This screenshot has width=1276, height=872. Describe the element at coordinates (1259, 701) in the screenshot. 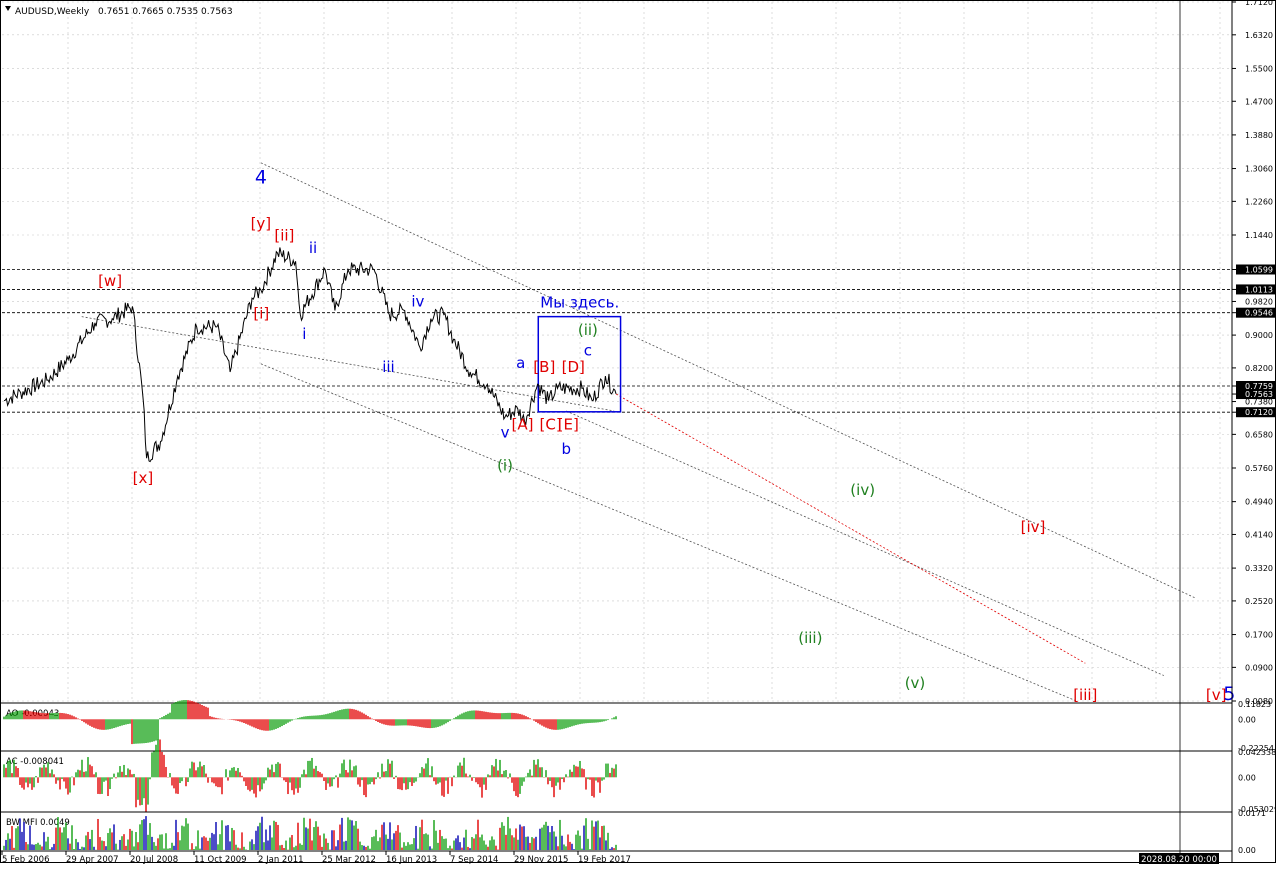

I see `price-label: 0.0080` at that location.